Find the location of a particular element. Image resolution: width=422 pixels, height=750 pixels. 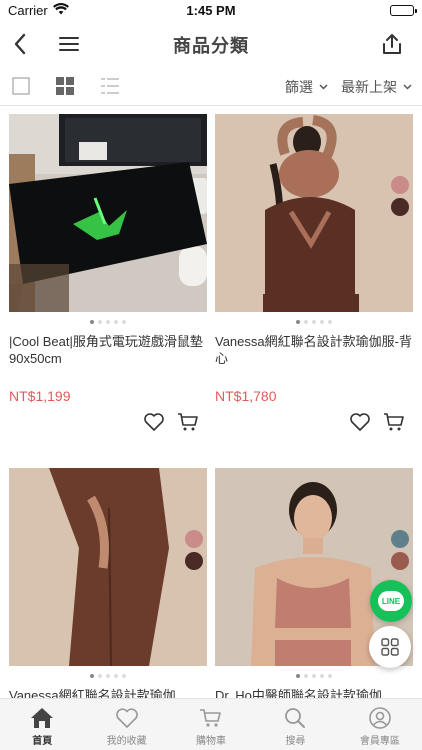

battery-icon is located at coordinates (403, 10).